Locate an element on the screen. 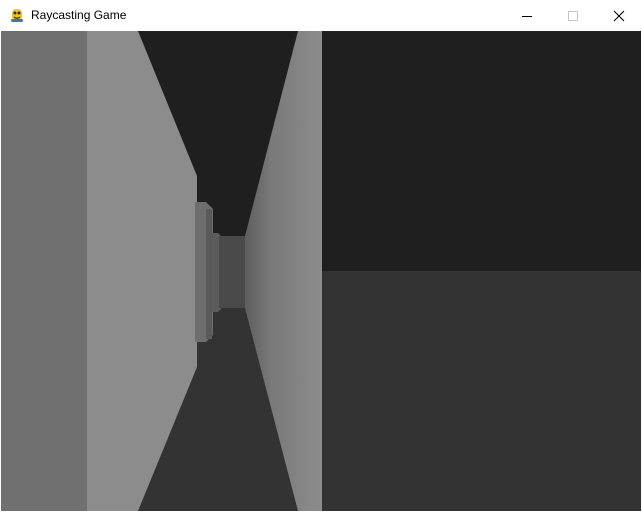 This screenshot has height=512, width=642. title-bar: Raycasting Game is located at coordinates (321, 15).